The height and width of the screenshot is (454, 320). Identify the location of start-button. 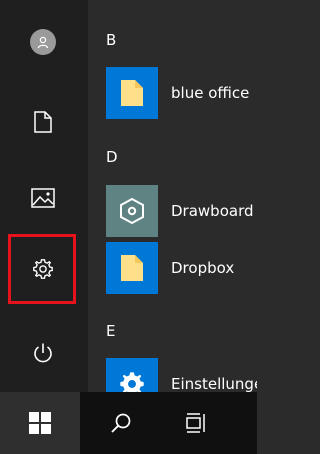
(40, 423).